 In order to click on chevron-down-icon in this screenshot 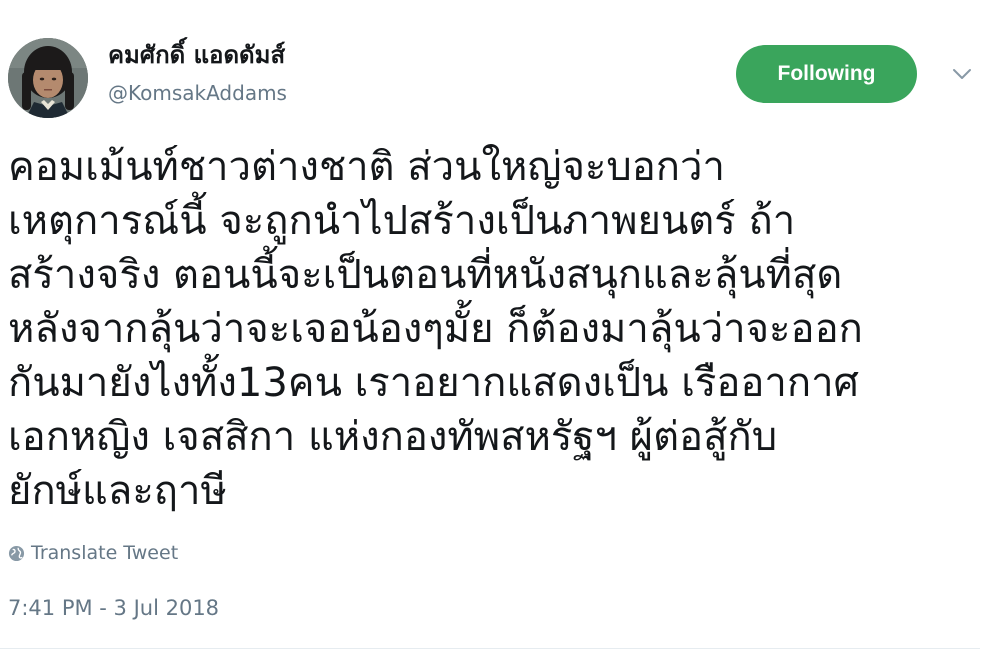, I will do `click(962, 74)`.